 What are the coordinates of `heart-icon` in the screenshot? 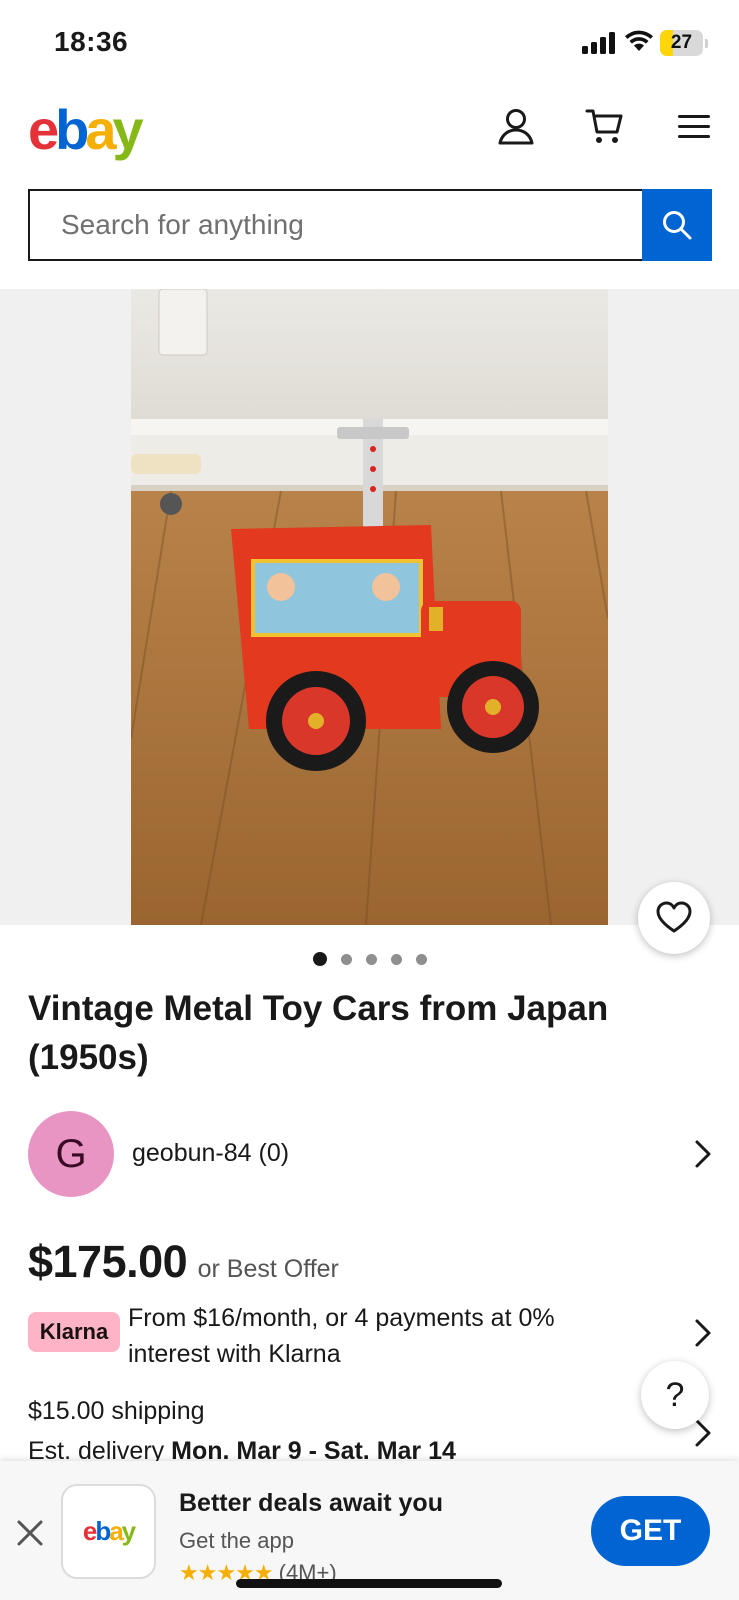 It's located at (674, 917).